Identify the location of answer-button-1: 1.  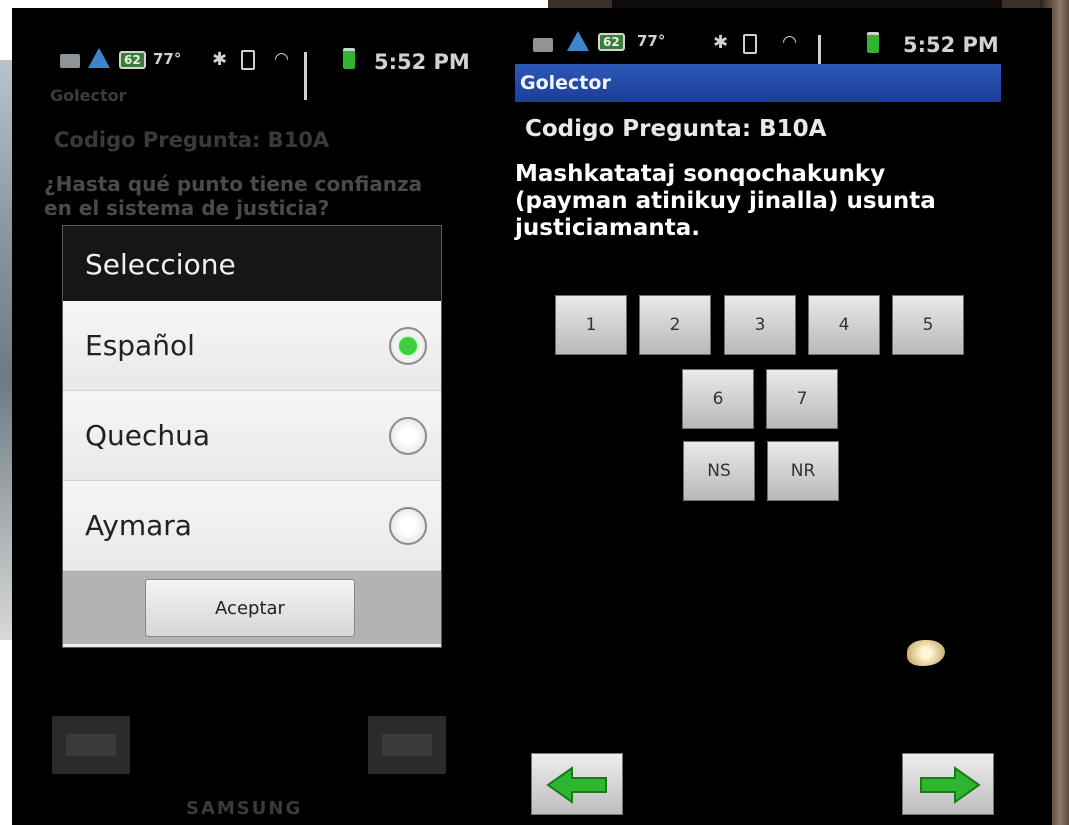
(591, 325).